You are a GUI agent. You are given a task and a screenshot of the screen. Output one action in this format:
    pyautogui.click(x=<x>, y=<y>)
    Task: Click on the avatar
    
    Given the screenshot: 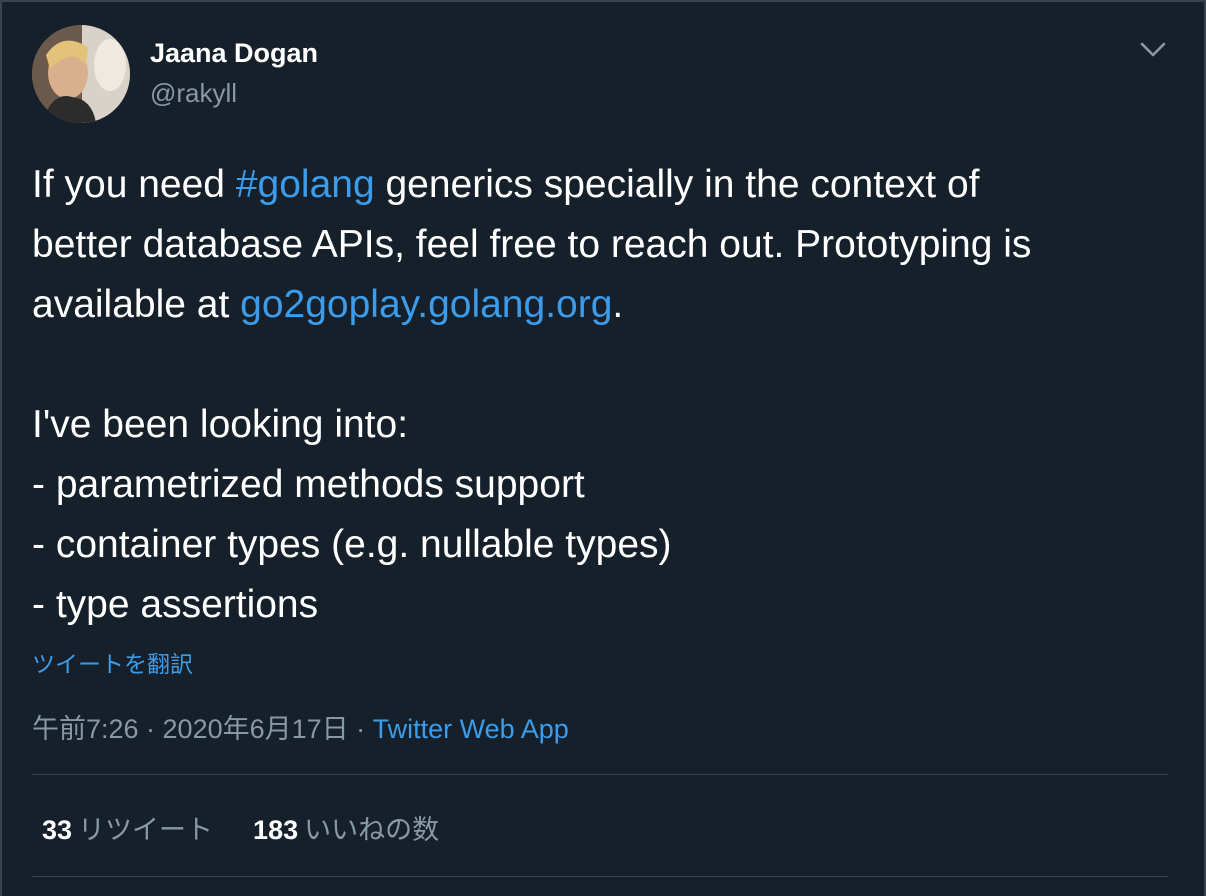 What is the action you would take?
    pyautogui.click(x=81, y=74)
    